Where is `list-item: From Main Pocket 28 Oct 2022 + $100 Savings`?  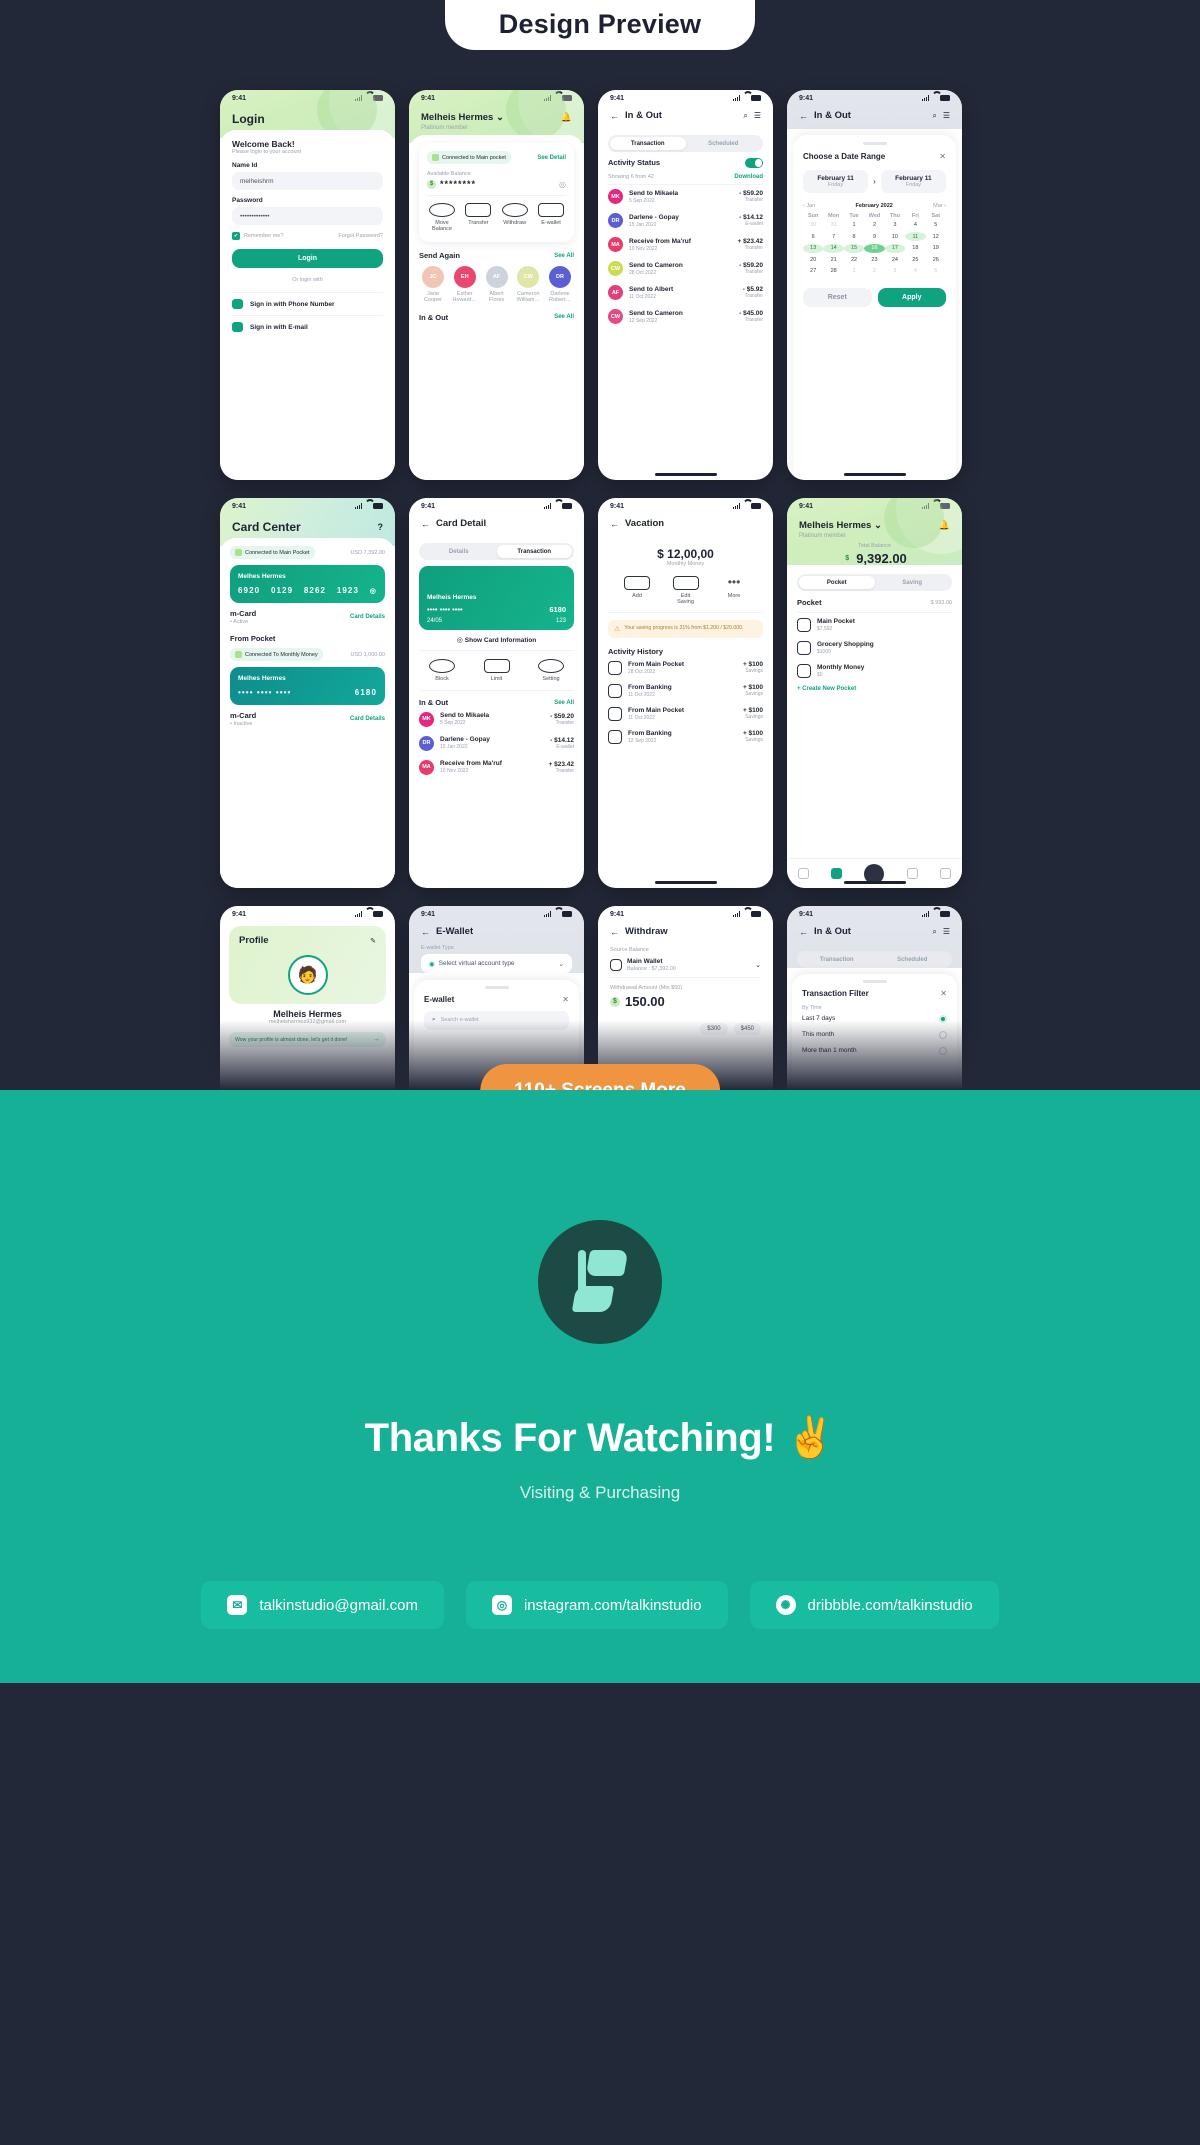 list-item: From Main Pocket 28 Oct 2022 + $100 Savings is located at coordinates (685, 667).